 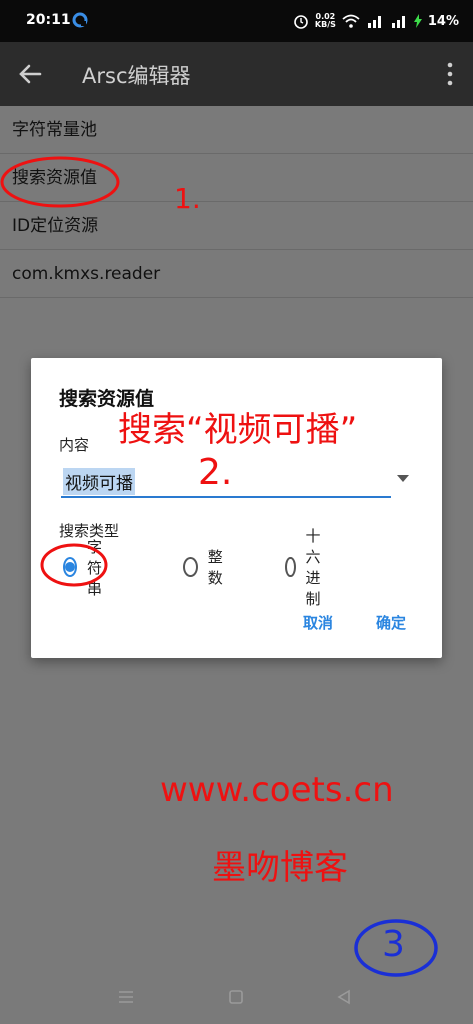 What do you see at coordinates (70, 567) in the screenshot?
I see `radio-button-checked` at bounding box center [70, 567].